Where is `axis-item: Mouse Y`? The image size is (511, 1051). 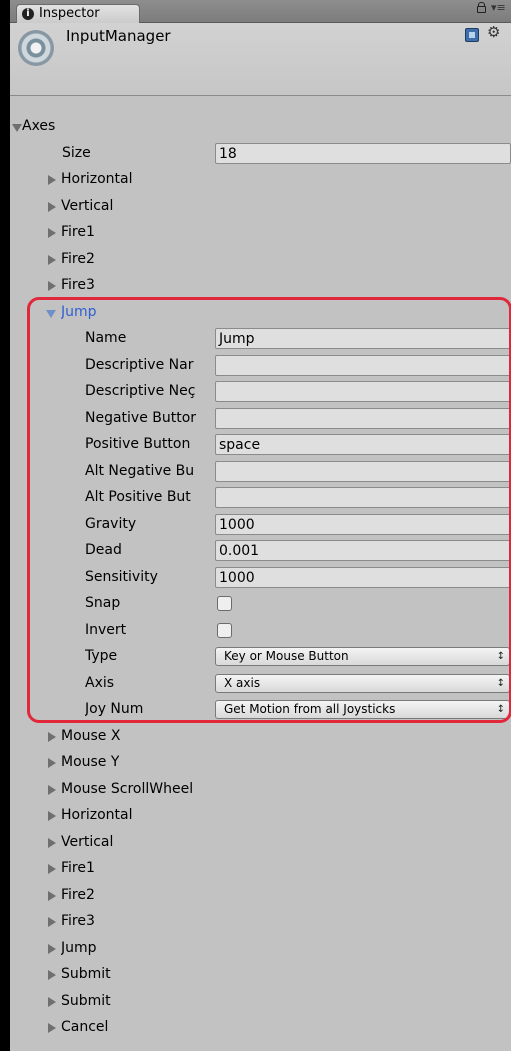
axis-item: Mouse Y is located at coordinates (260, 763).